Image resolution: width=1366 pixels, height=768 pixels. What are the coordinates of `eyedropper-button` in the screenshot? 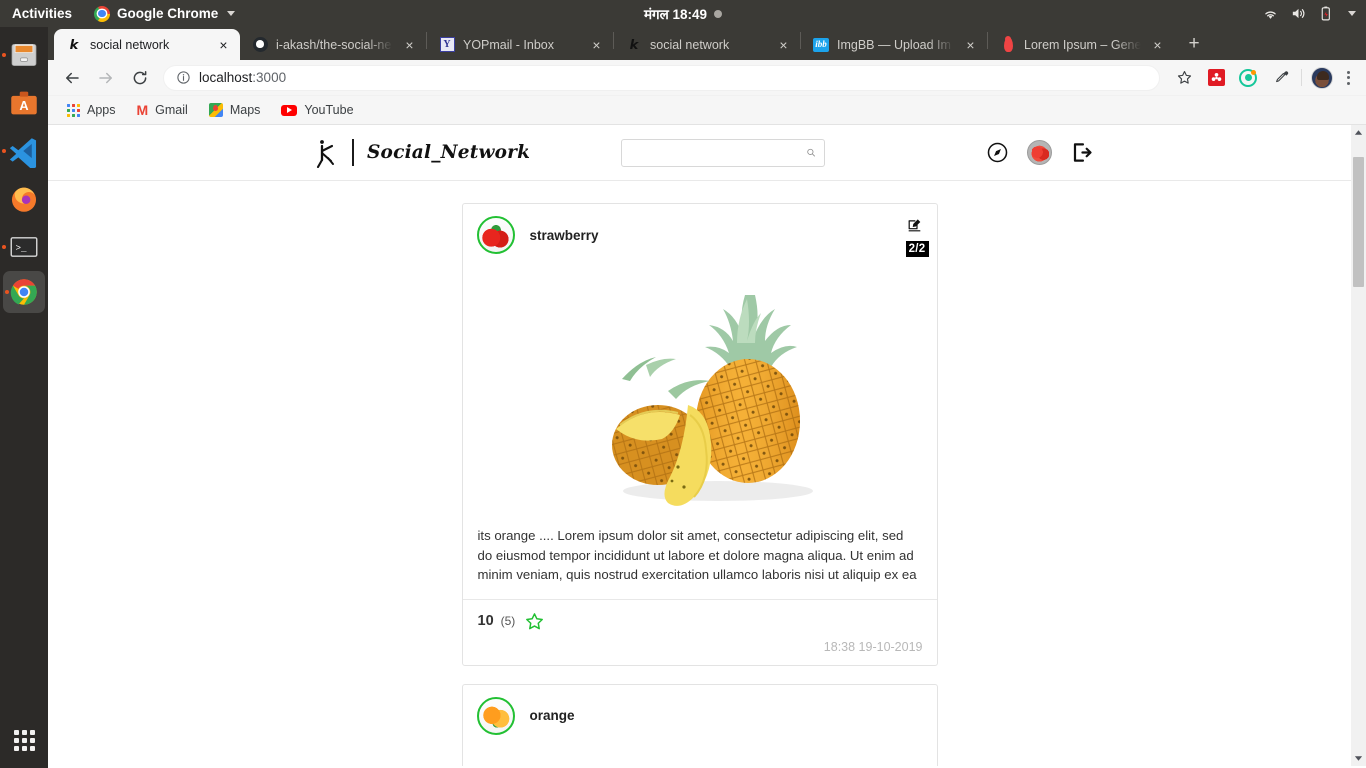 It's located at (1280, 78).